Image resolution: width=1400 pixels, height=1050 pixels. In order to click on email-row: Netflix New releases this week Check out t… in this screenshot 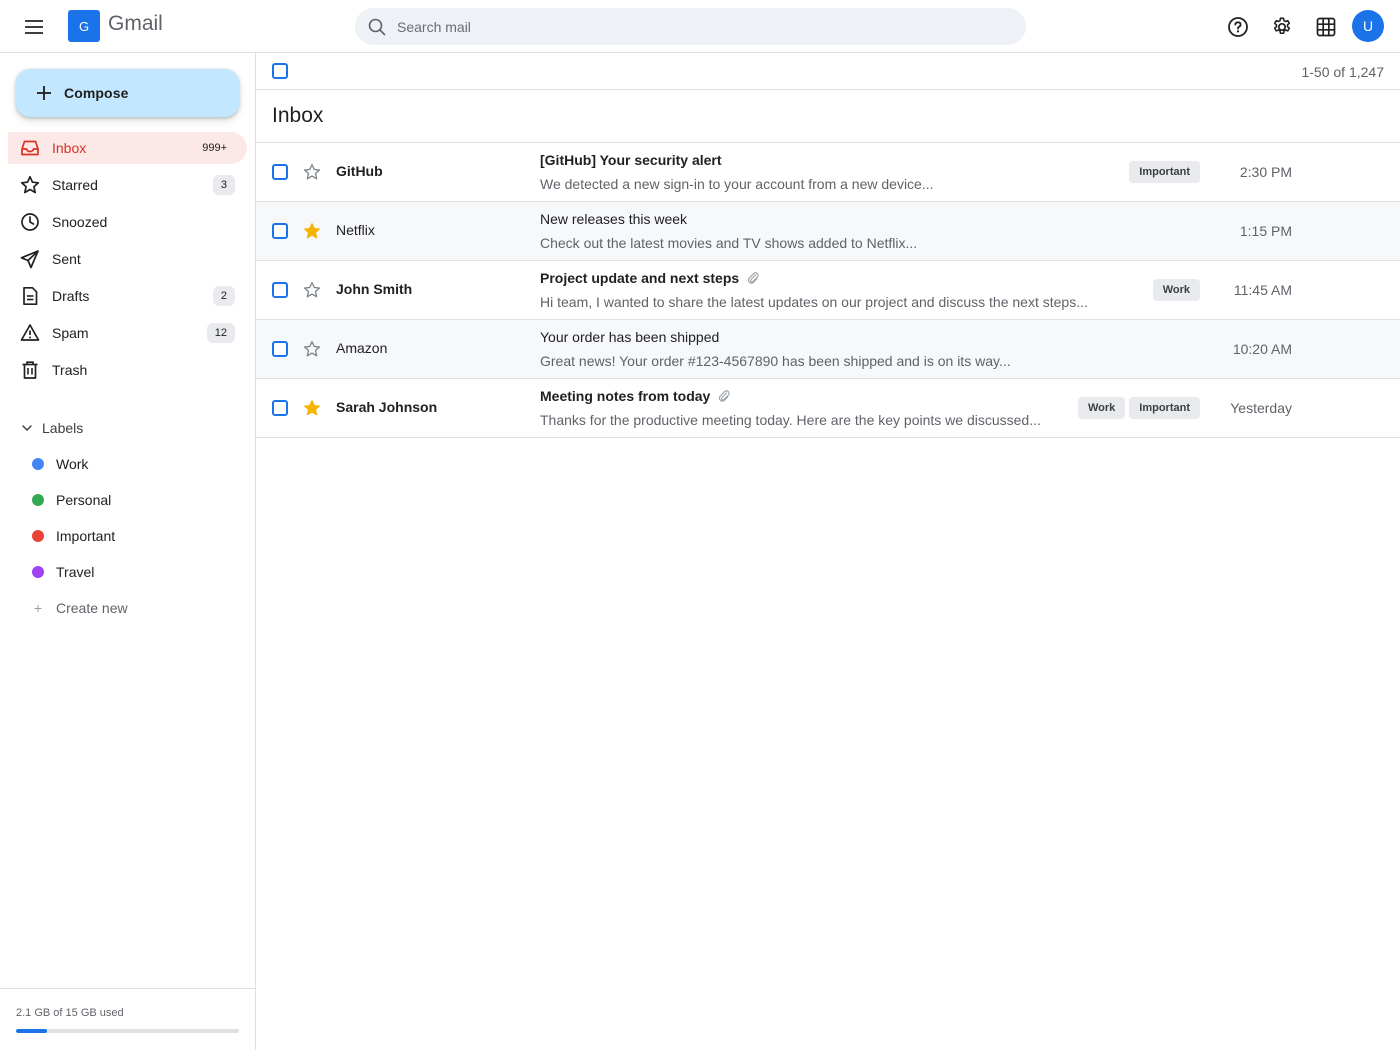, I will do `click(828, 231)`.